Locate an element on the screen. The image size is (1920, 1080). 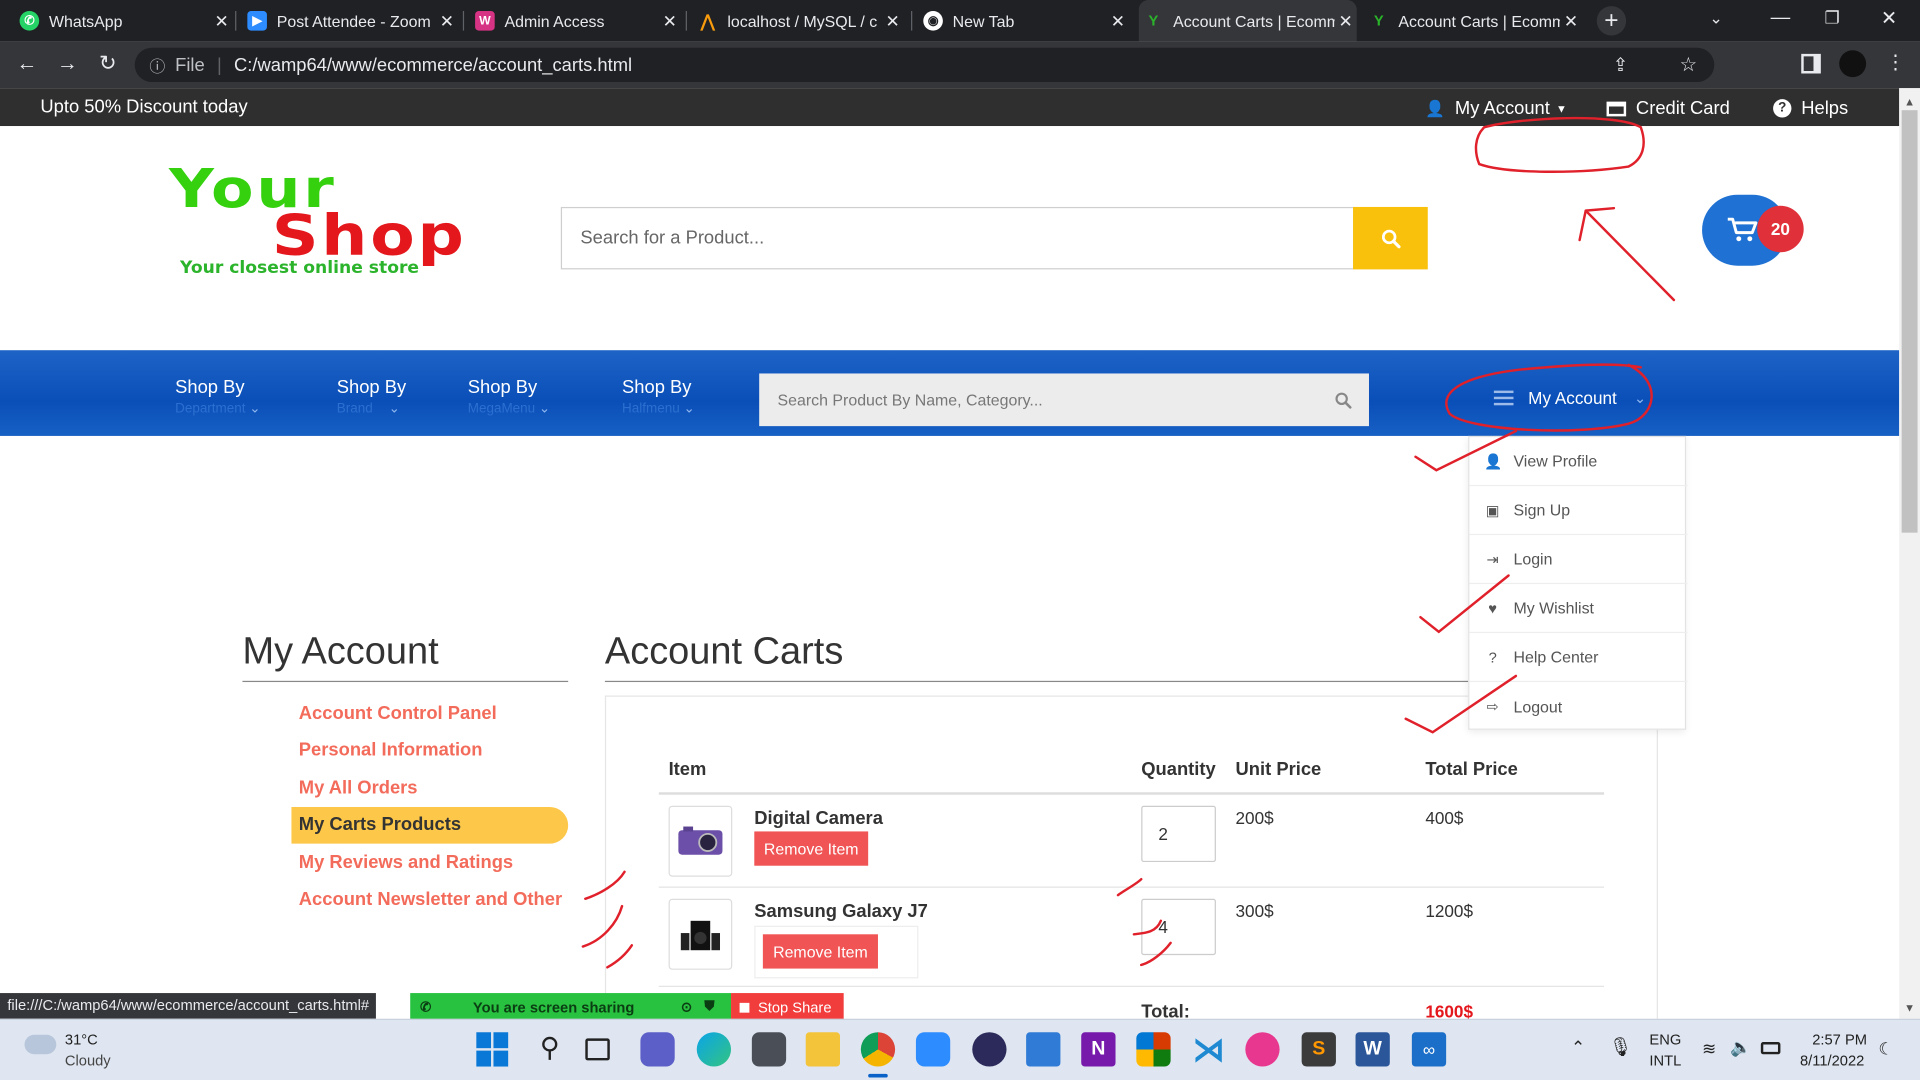
tab-zoom: ▶ Post Attendee - Zoom ✕ is located at coordinates (350, 21).